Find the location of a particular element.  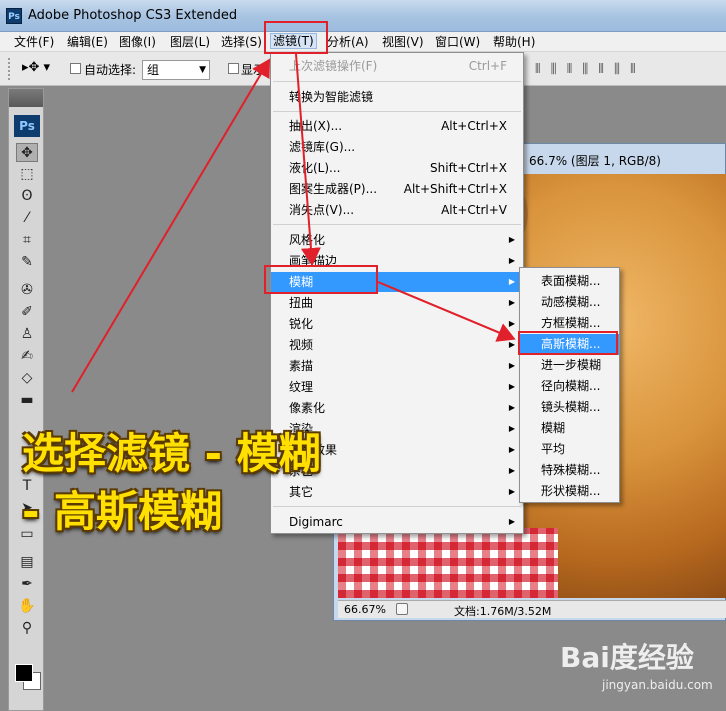

watermark-url: jingyan.baidu.com is located at coordinates (657, 685).